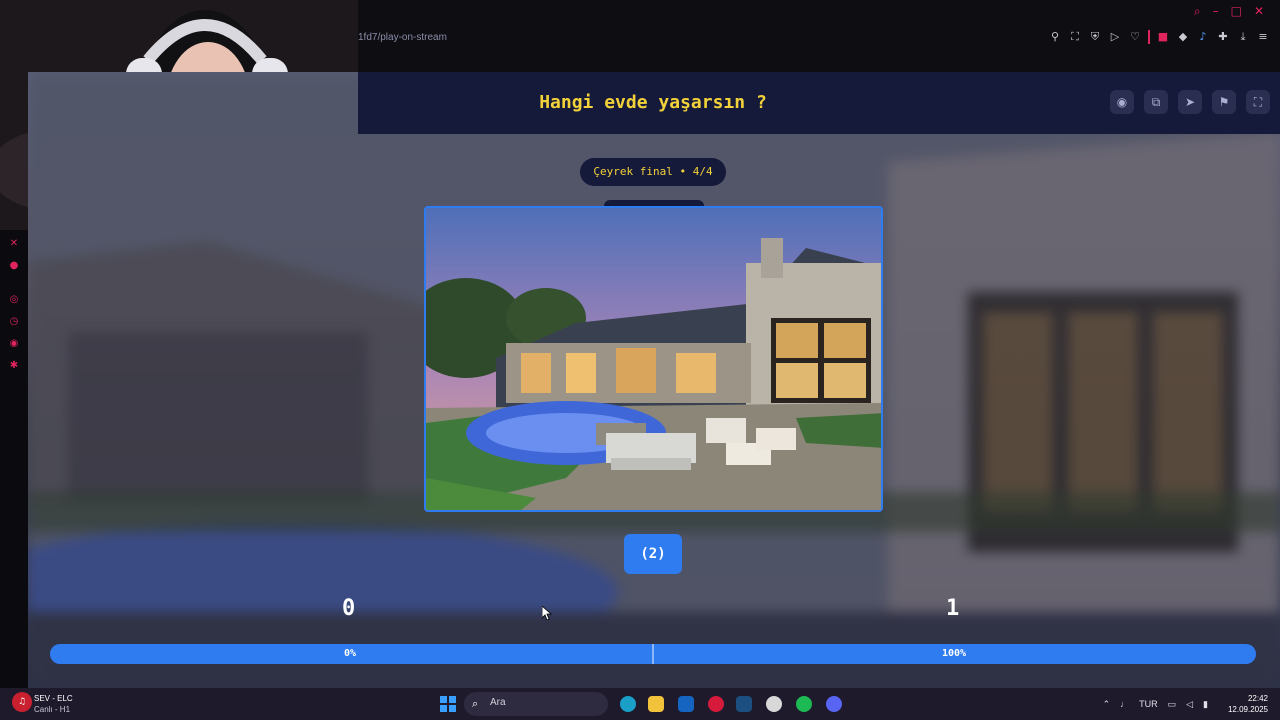 Image resolution: width=1280 pixels, height=720 pixels. What do you see at coordinates (1243, 37) in the screenshot?
I see `download-icon: ⤓` at bounding box center [1243, 37].